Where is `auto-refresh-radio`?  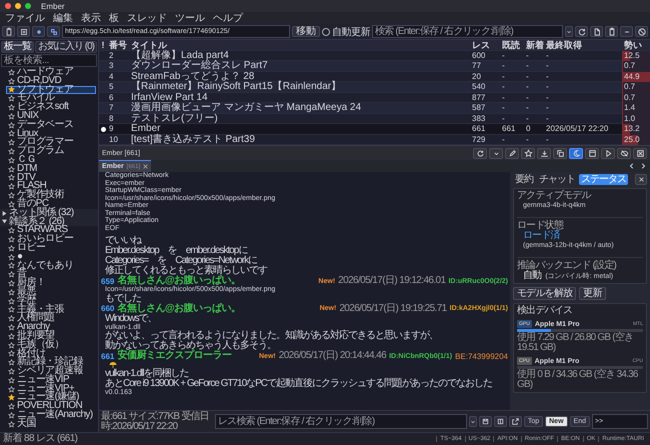 auto-refresh-radio is located at coordinates (326, 32).